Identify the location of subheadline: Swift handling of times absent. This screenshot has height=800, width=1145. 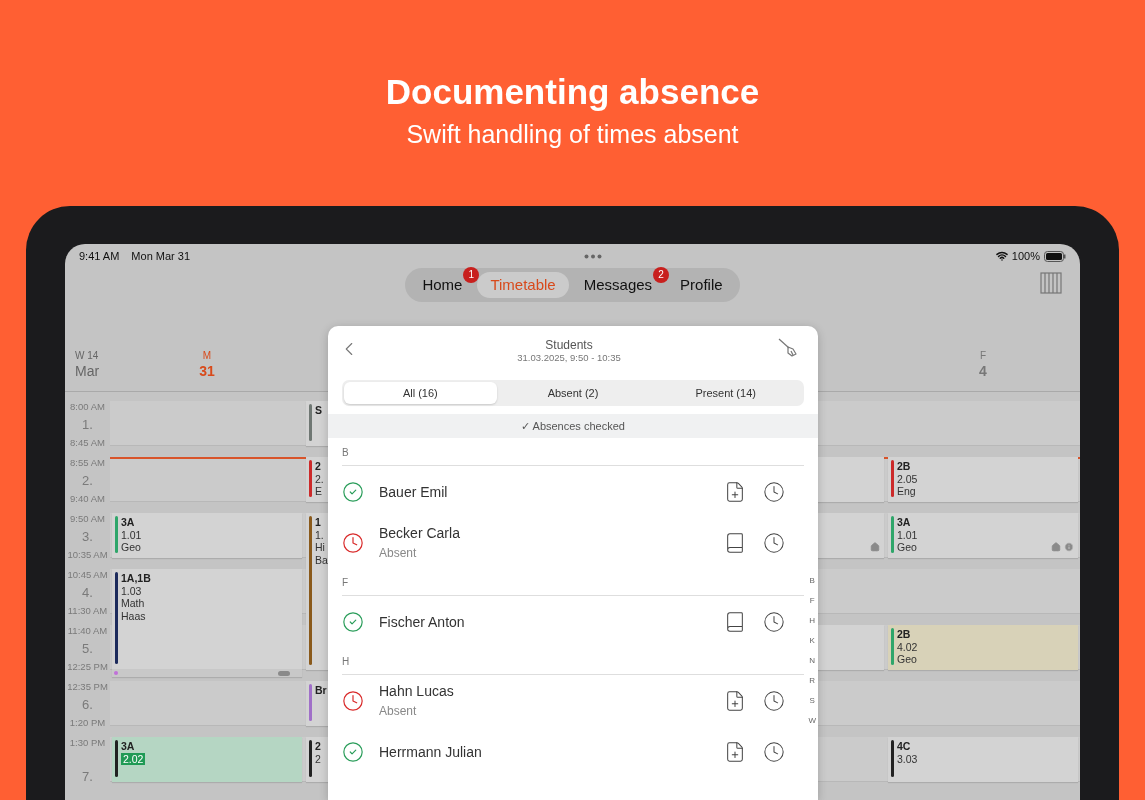
(572, 134).